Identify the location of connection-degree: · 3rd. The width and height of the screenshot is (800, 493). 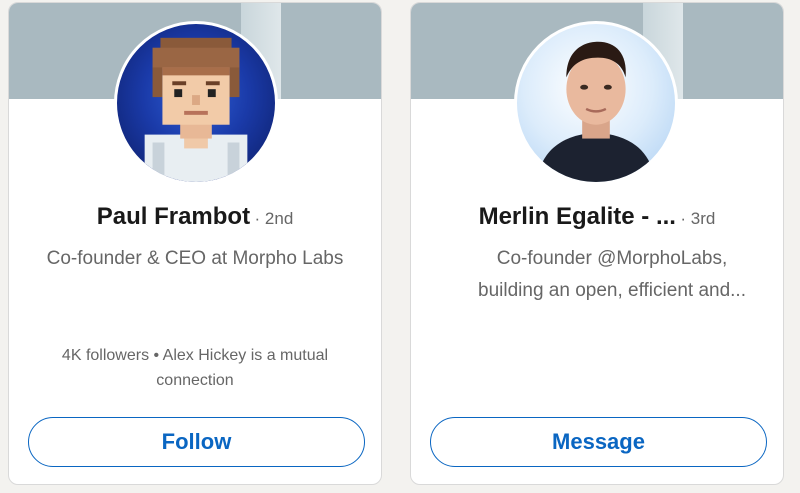
(698, 218).